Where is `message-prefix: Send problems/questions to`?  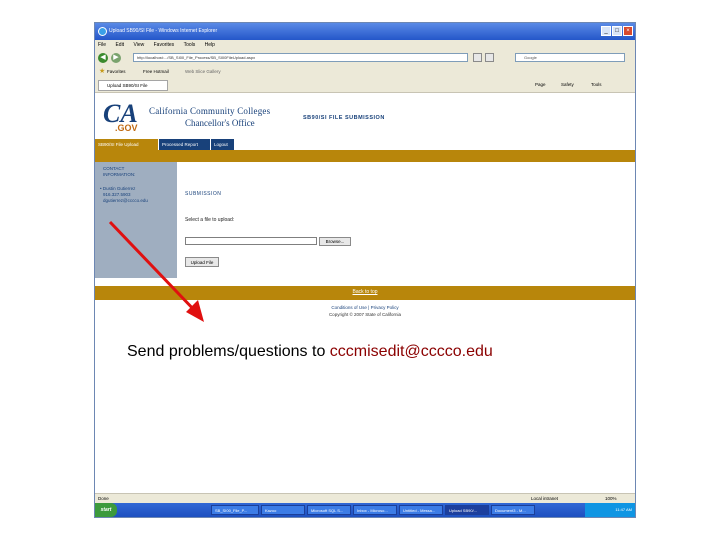 message-prefix: Send problems/questions to is located at coordinates (228, 351).